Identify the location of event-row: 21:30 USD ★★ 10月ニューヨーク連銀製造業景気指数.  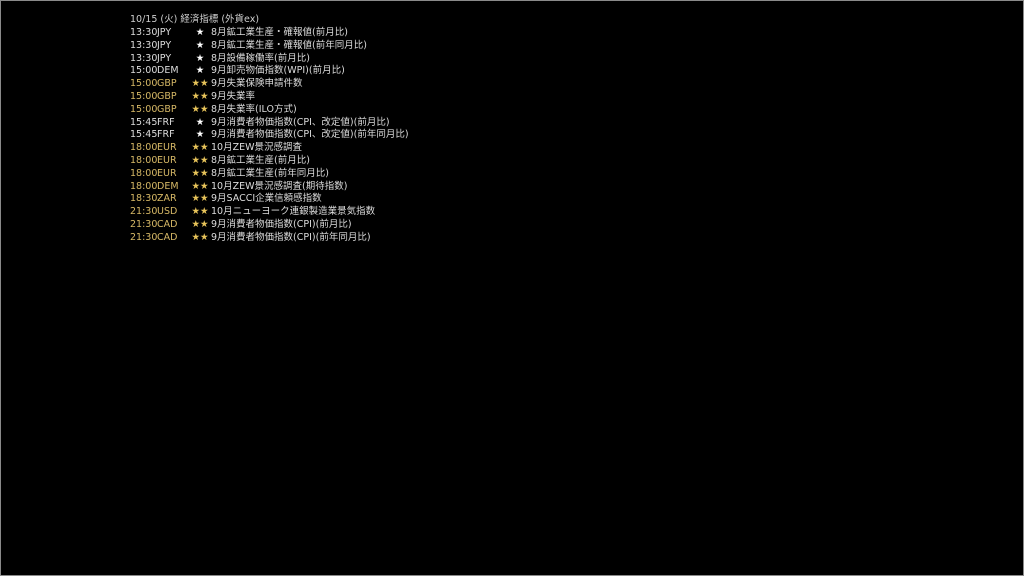
(269, 212).